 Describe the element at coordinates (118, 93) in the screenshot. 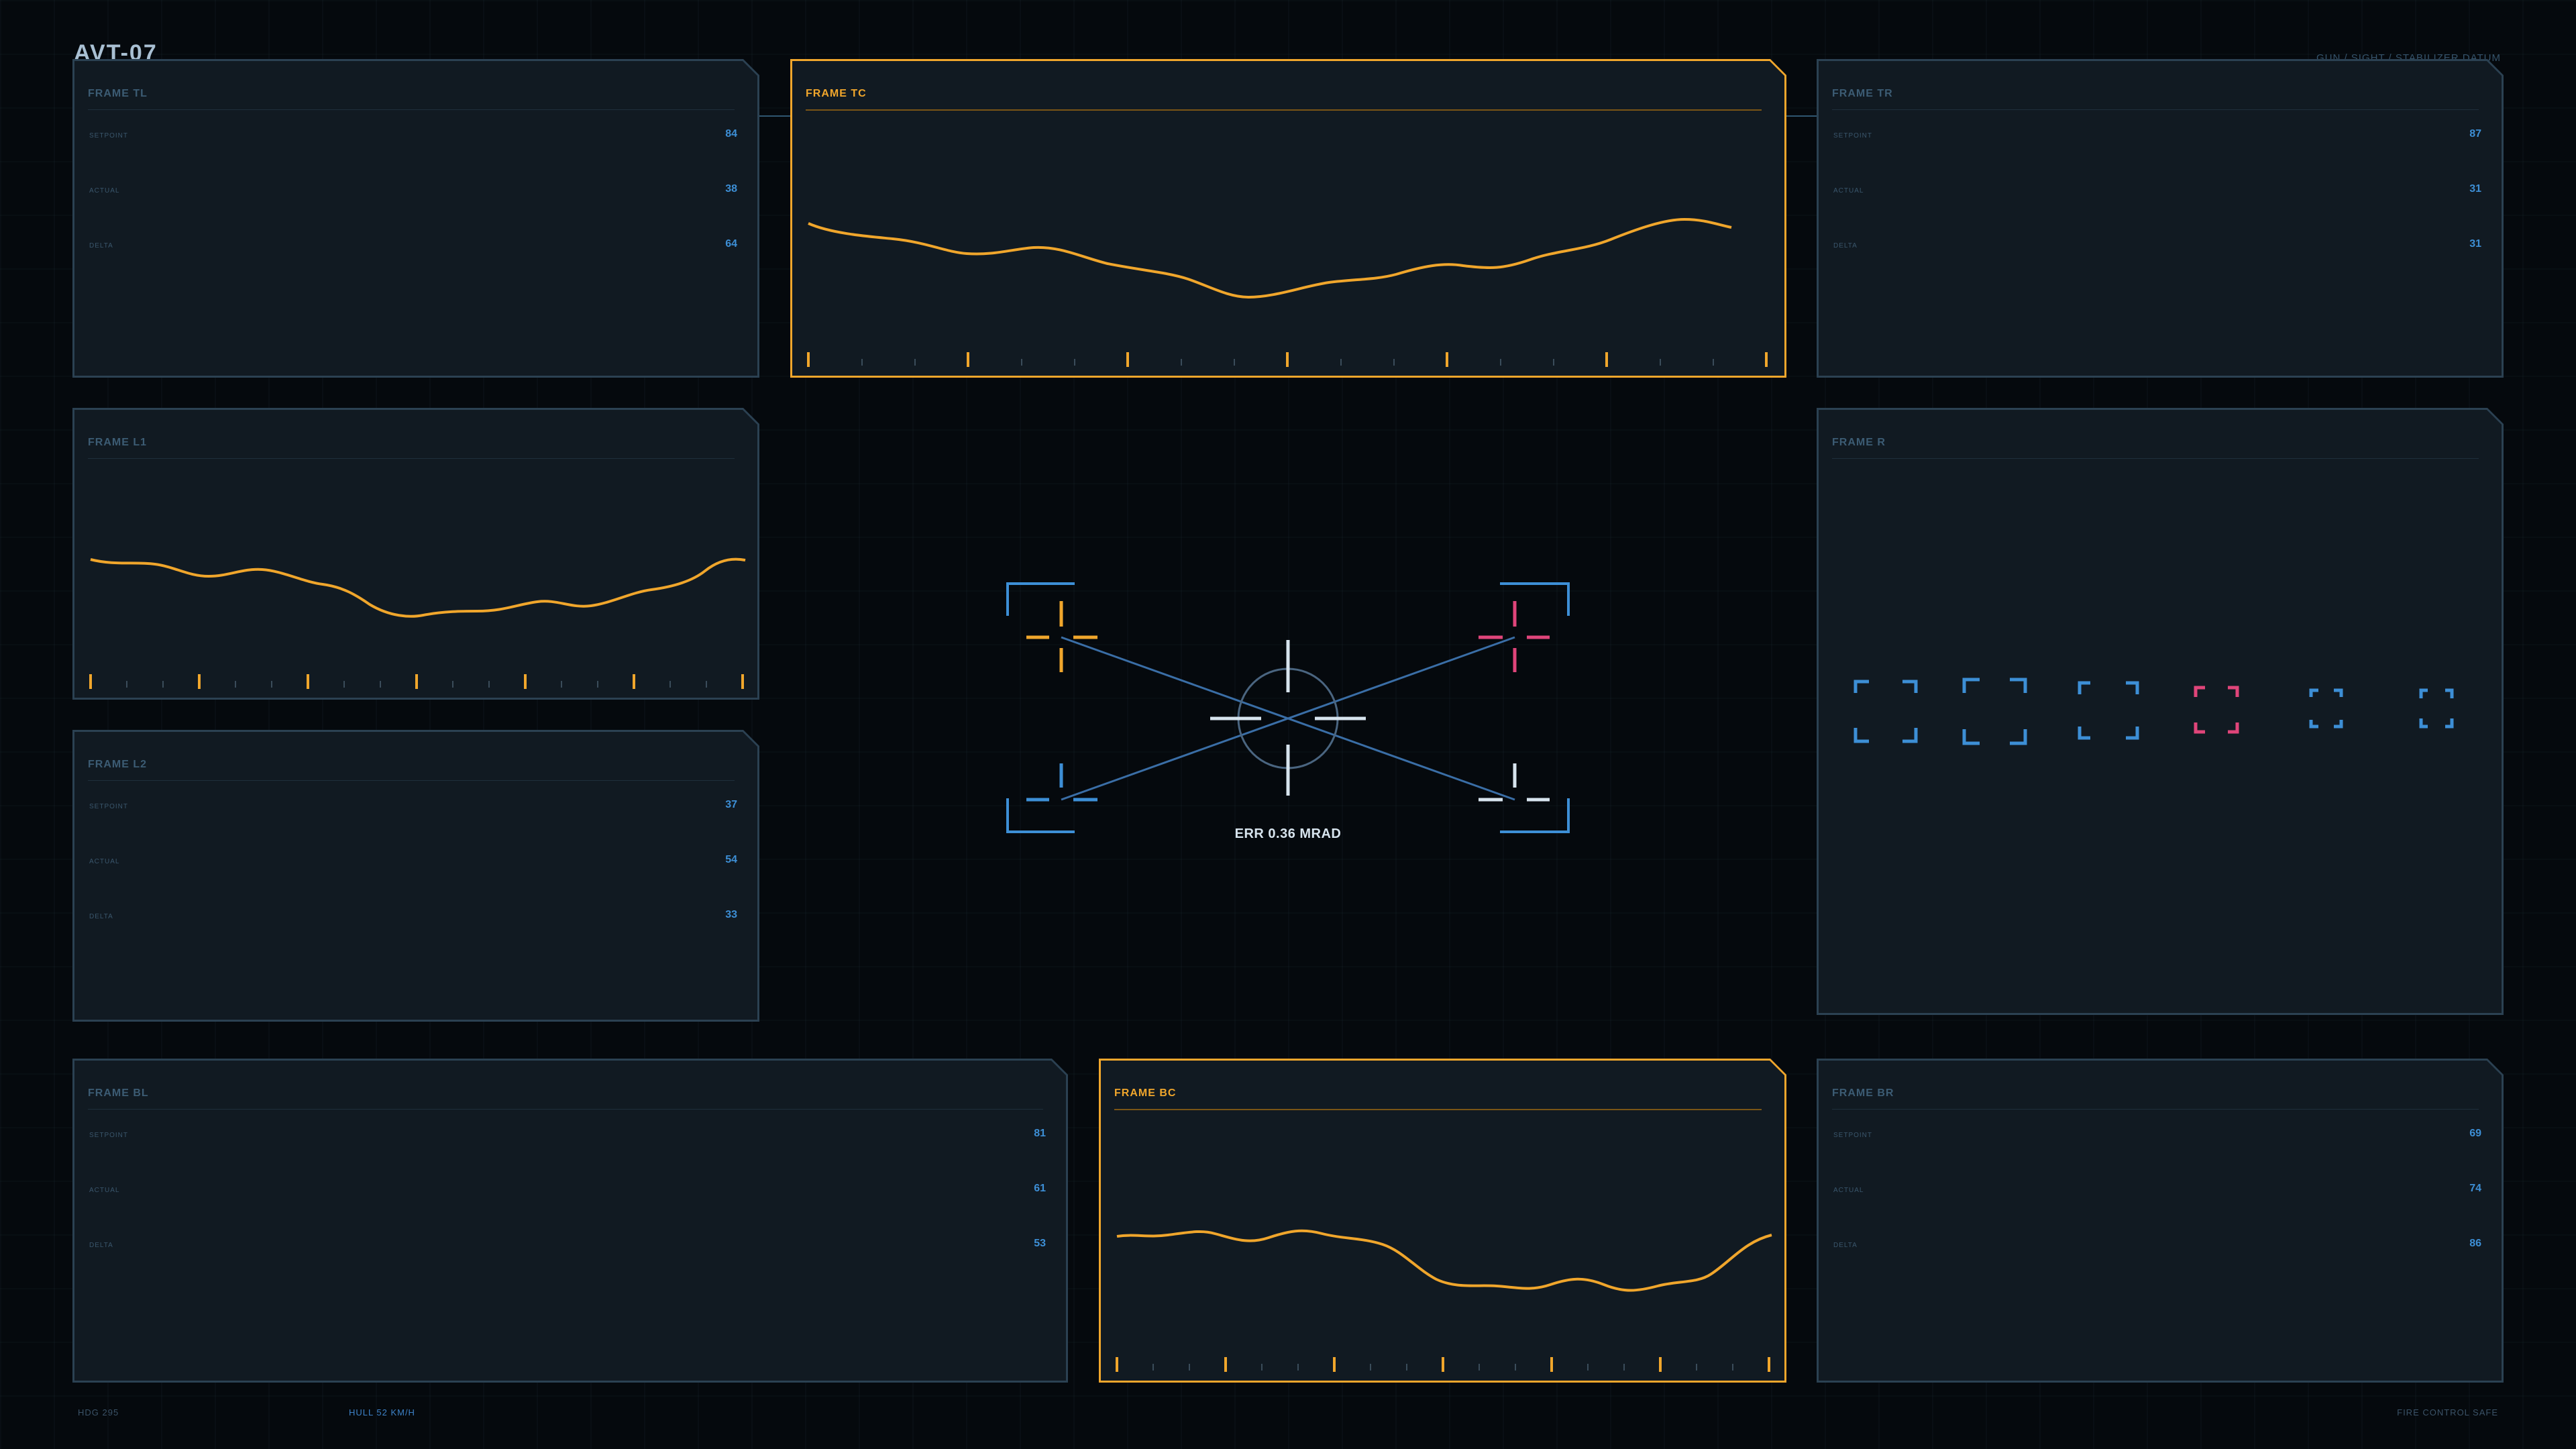

I see `frame-tl-title: FRAME TL` at that location.